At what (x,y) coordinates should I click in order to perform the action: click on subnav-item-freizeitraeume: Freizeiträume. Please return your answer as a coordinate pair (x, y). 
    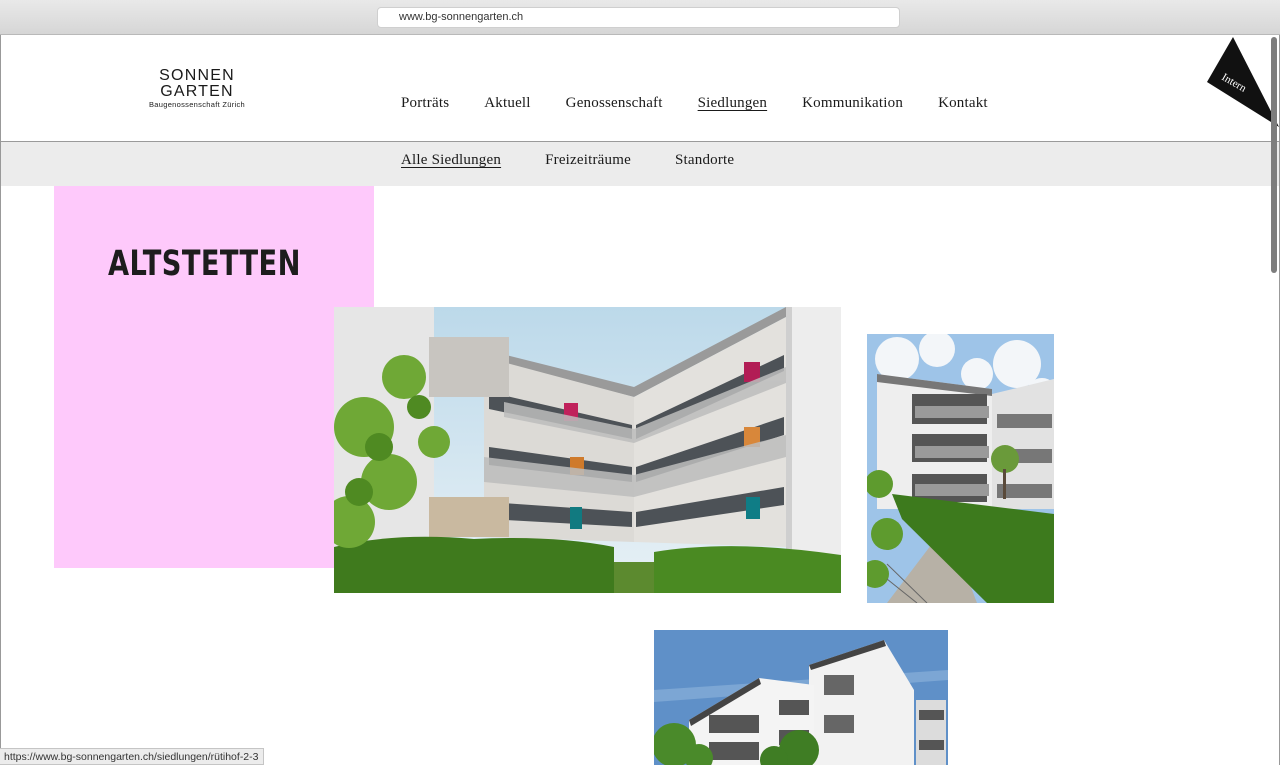
    Looking at the image, I should click on (588, 160).